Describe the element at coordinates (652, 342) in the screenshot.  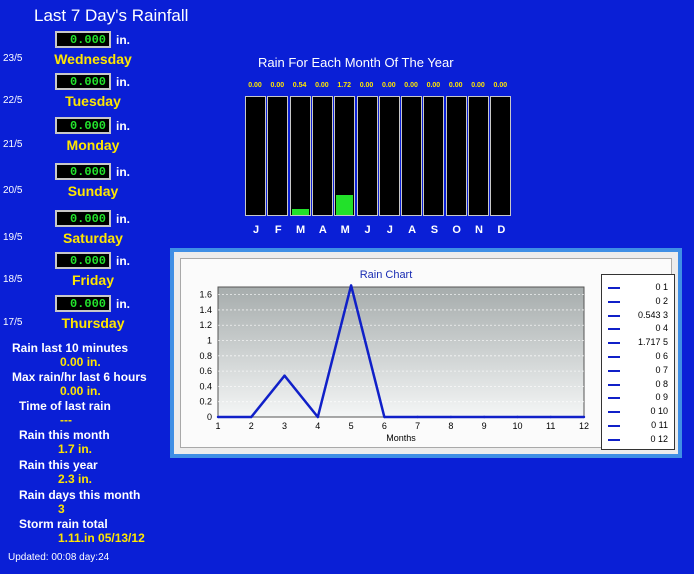
I see `legend-label: 1.717 5` at that location.